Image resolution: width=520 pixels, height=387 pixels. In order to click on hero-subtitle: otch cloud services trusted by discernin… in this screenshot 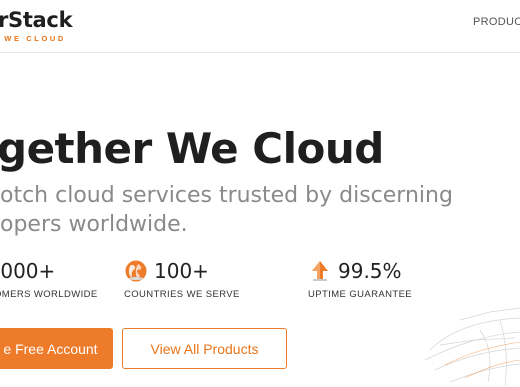, I will do `click(235, 210)`.